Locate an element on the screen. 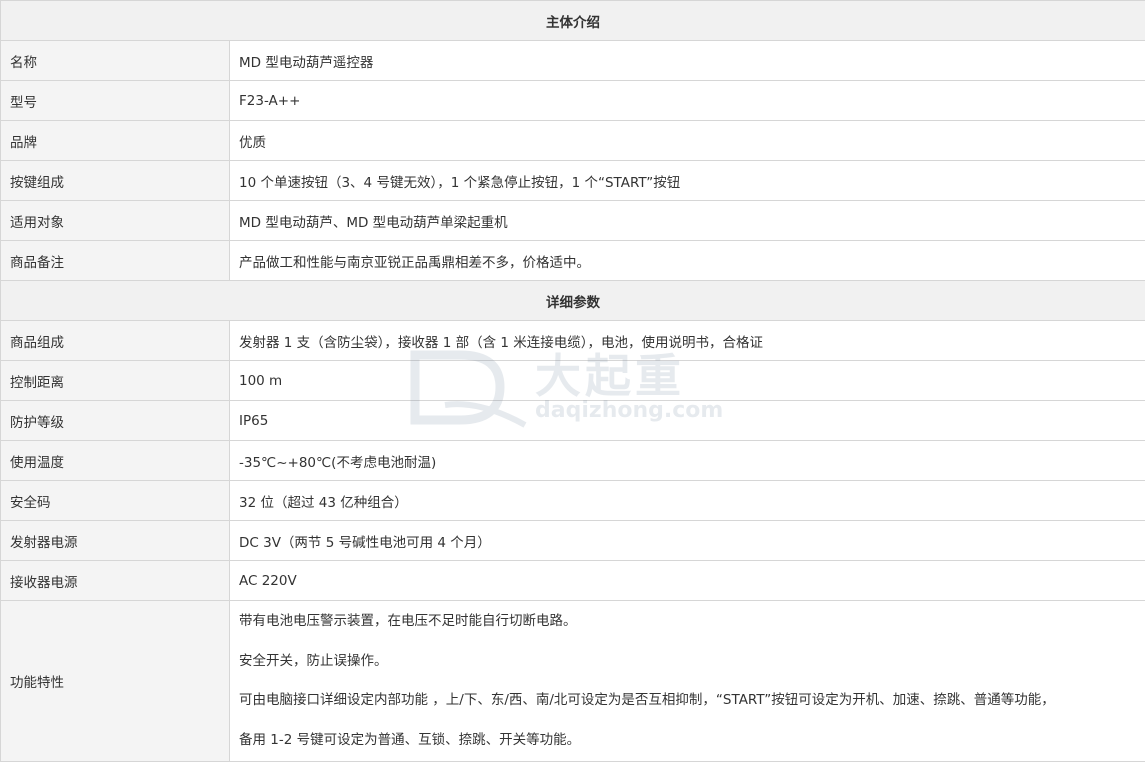  row-label: 接收器电源 is located at coordinates (115, 580).